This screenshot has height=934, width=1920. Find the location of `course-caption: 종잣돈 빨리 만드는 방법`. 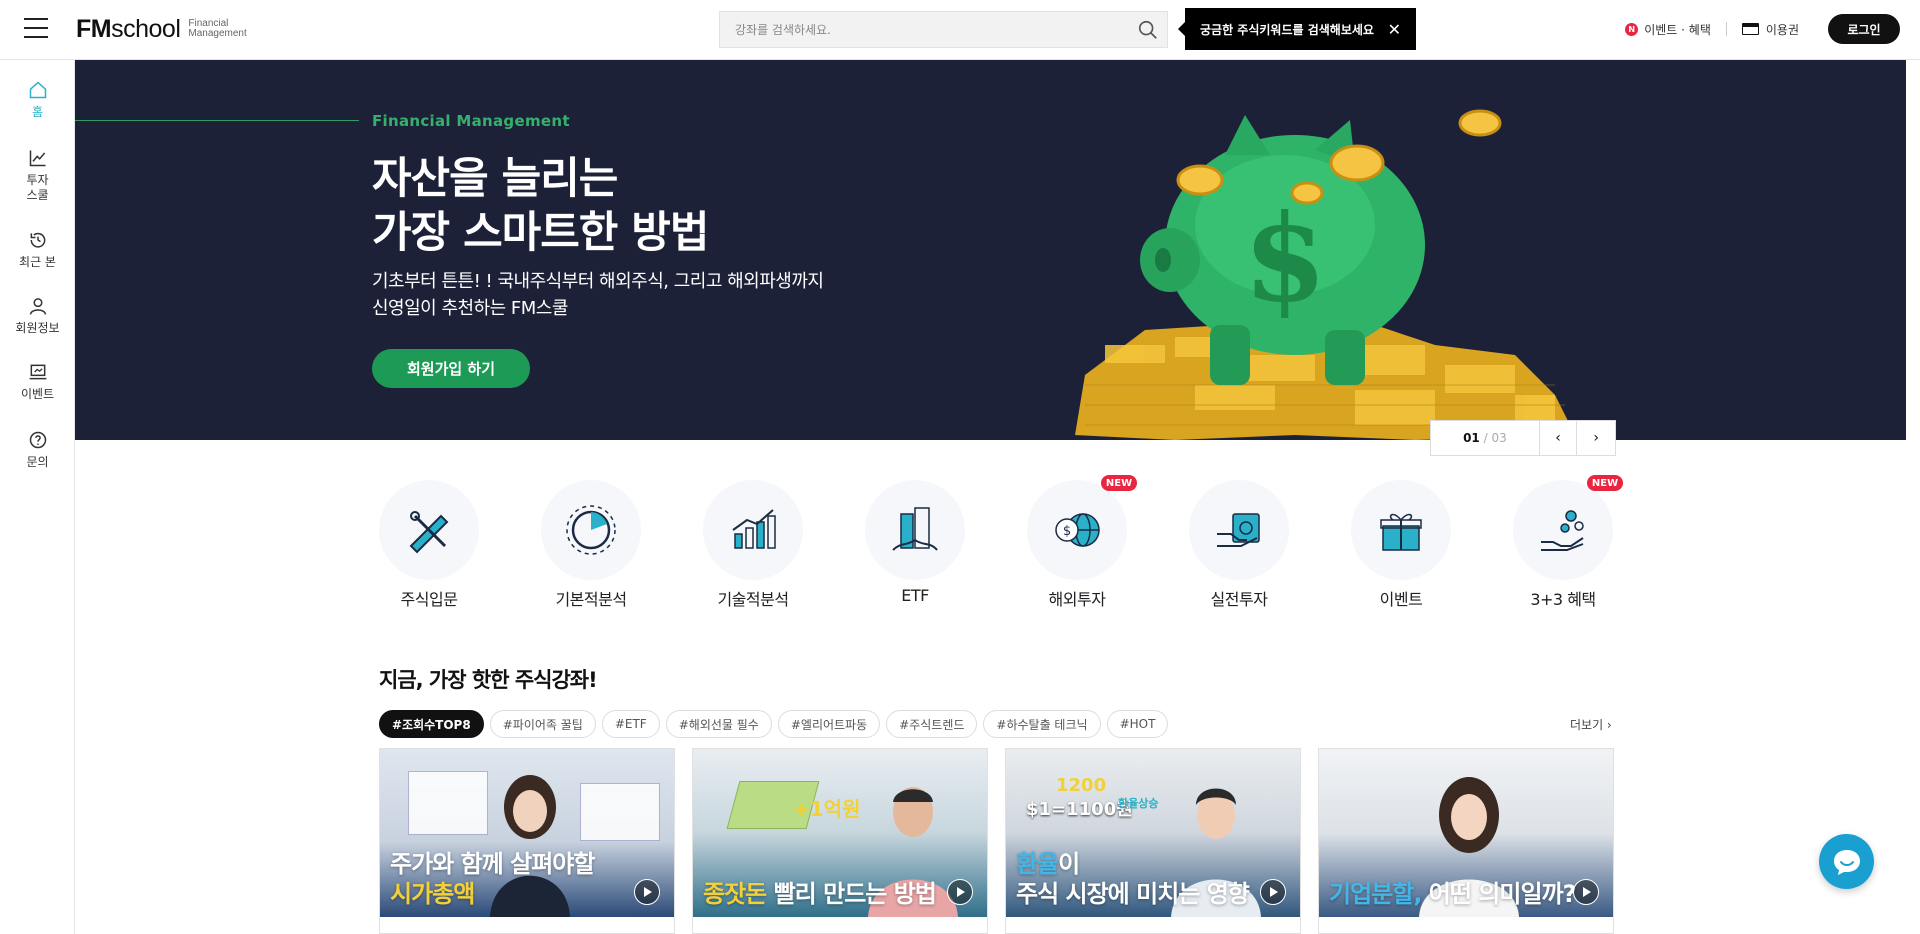

course-caption: 종잣돈 빨리 만드는 방법 is located at coordinates (820, 894).